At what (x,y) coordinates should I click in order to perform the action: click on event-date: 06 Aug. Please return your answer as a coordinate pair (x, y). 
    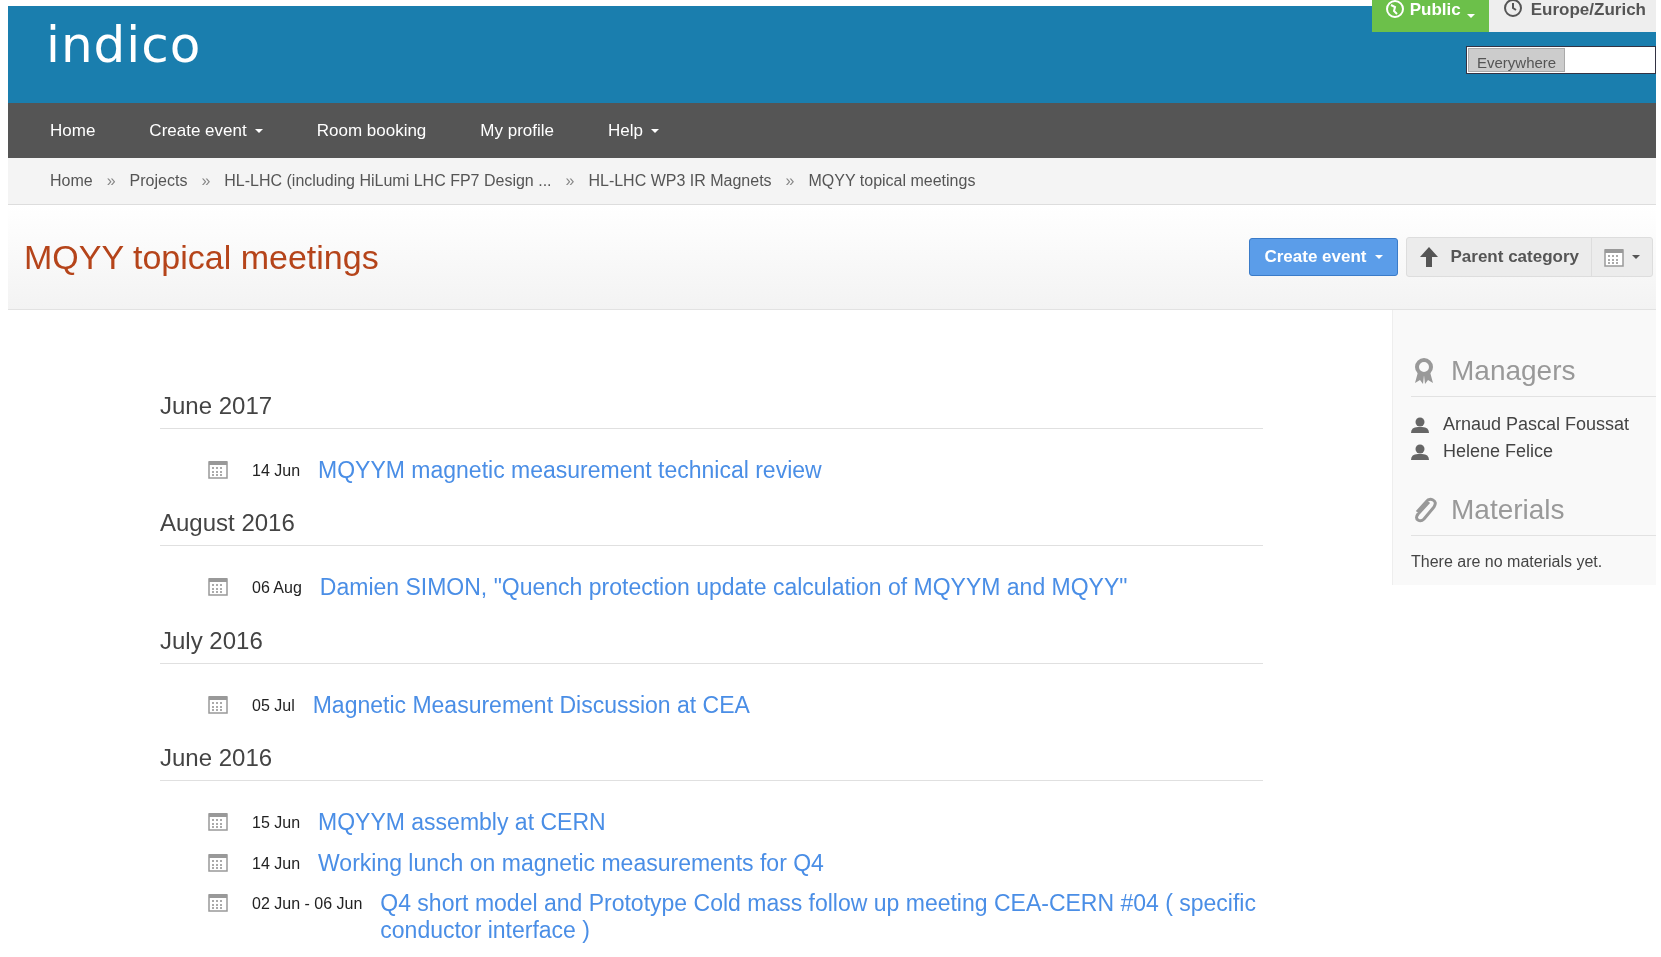
    Looking at the image, I should click on (277, 588).